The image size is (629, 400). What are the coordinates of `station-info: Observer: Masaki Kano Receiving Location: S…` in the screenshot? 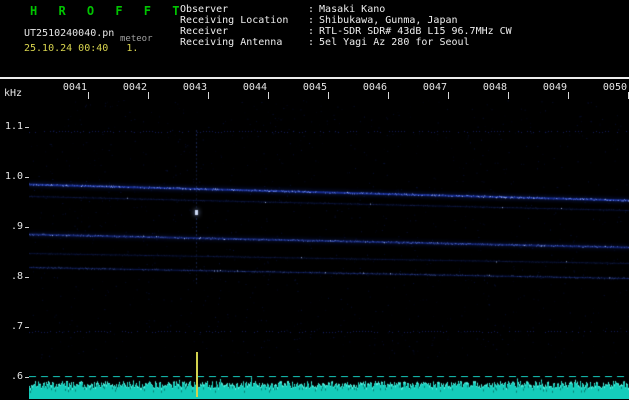 It's located at (346, 26).